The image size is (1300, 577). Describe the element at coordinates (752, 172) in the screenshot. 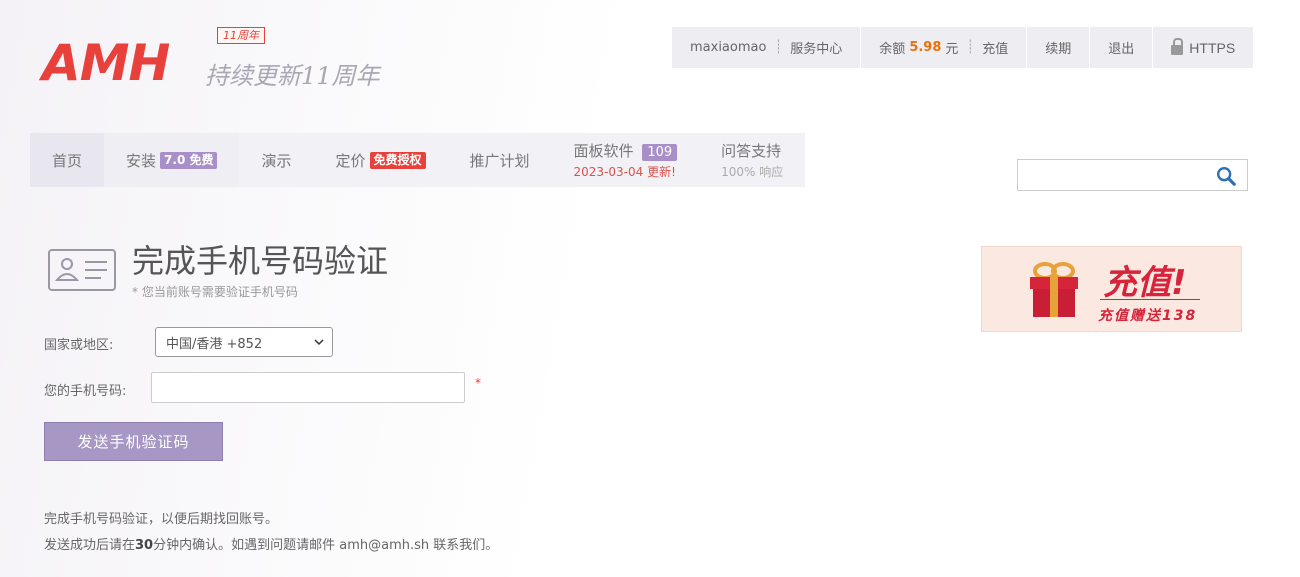

I see `support-sub: 100% 响应` at that location.